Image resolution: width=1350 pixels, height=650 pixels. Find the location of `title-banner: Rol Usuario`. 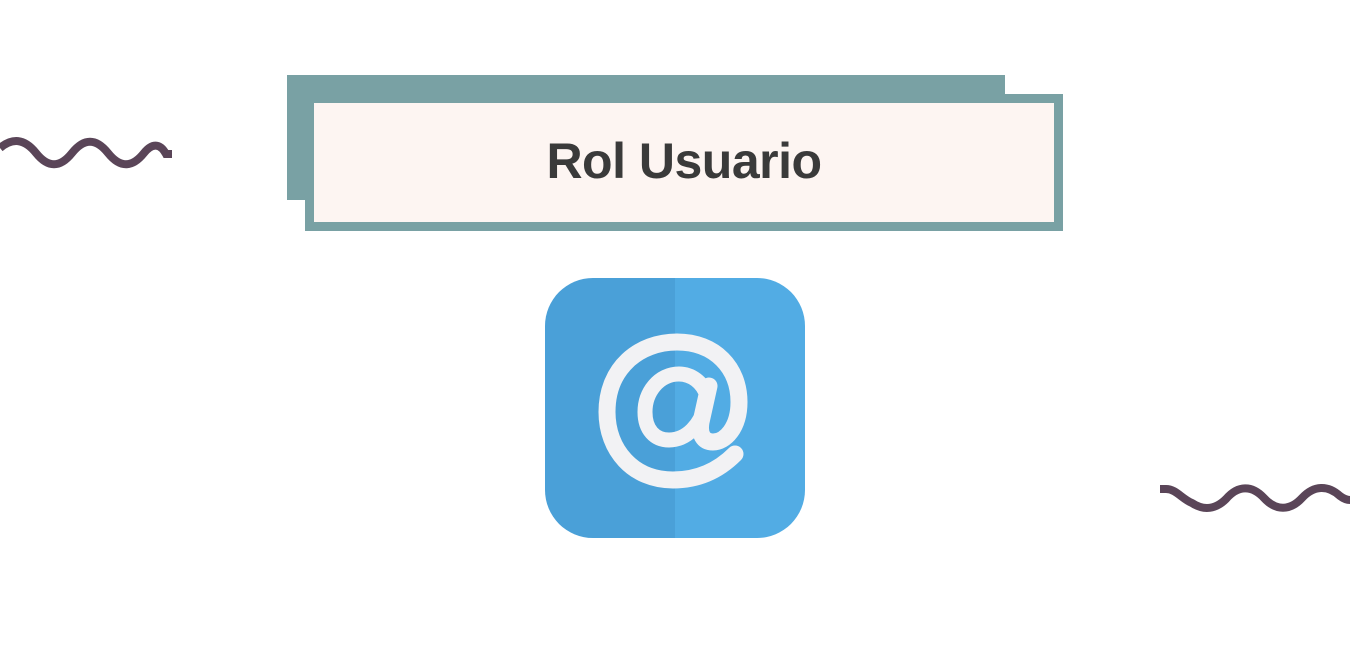

title-banner: Rol Usuario is located at coordinates (684, 162).